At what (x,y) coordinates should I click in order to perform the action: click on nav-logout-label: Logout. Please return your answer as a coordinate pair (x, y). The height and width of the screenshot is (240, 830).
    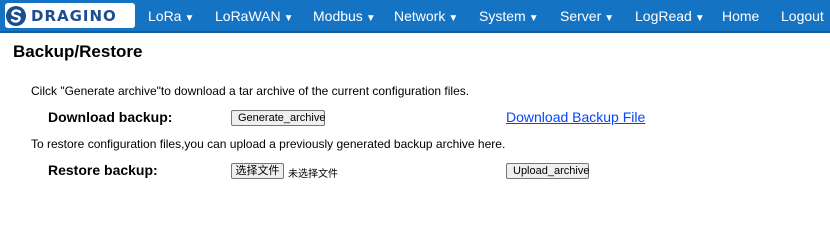
    Looking at the image, I should click on (802, 16).